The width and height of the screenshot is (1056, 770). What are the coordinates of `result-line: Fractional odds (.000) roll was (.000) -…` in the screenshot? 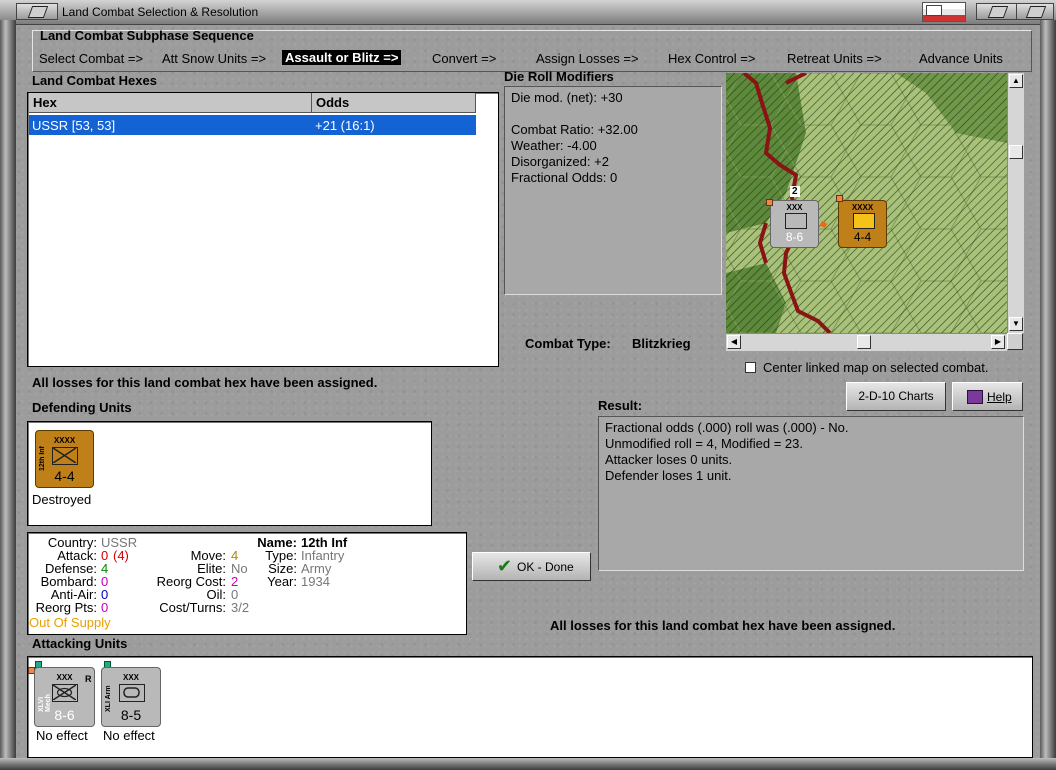 It's located at (727, 427).